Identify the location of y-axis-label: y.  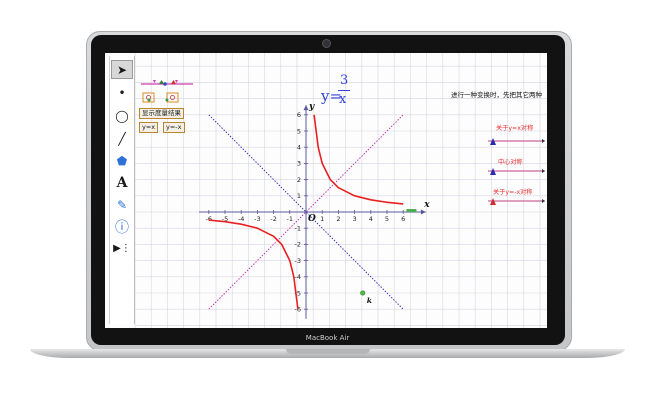
(311, 107).